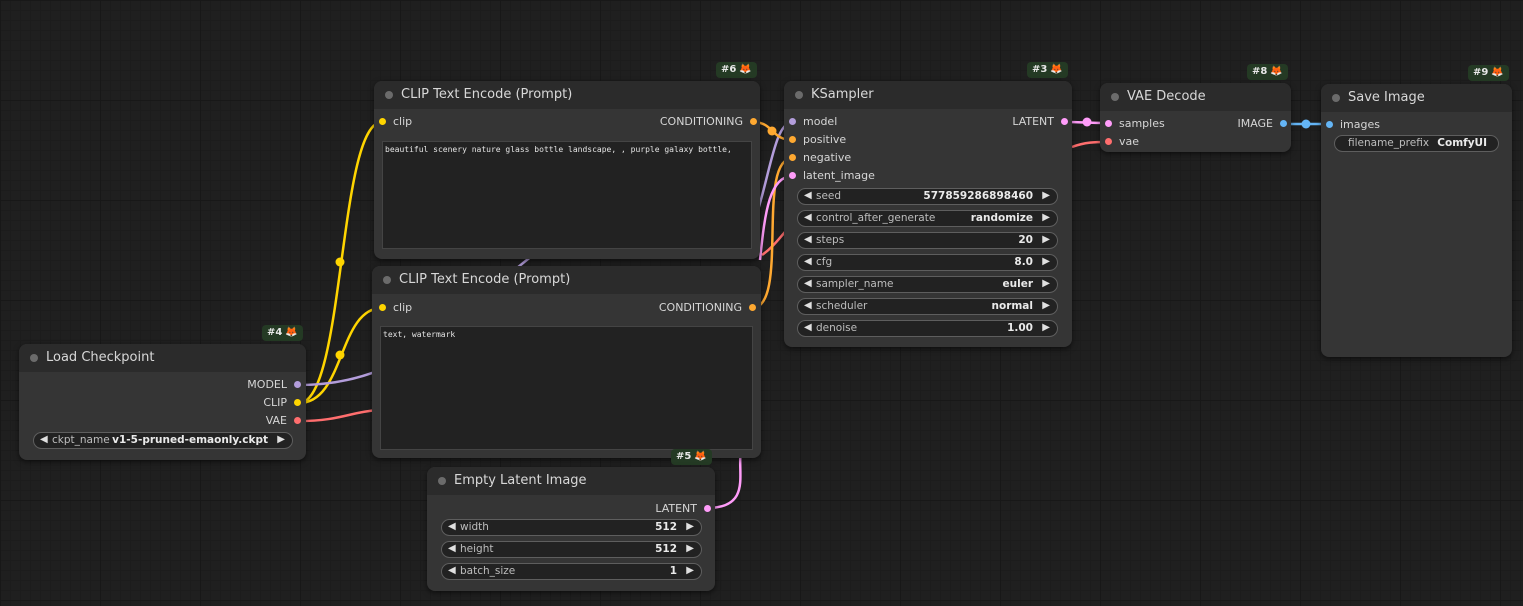 The width and height of the screenshot is (1523, 606). Describe the element at coordinates (1353, 124) in the screenshot. I see `input-images: images` at that location.